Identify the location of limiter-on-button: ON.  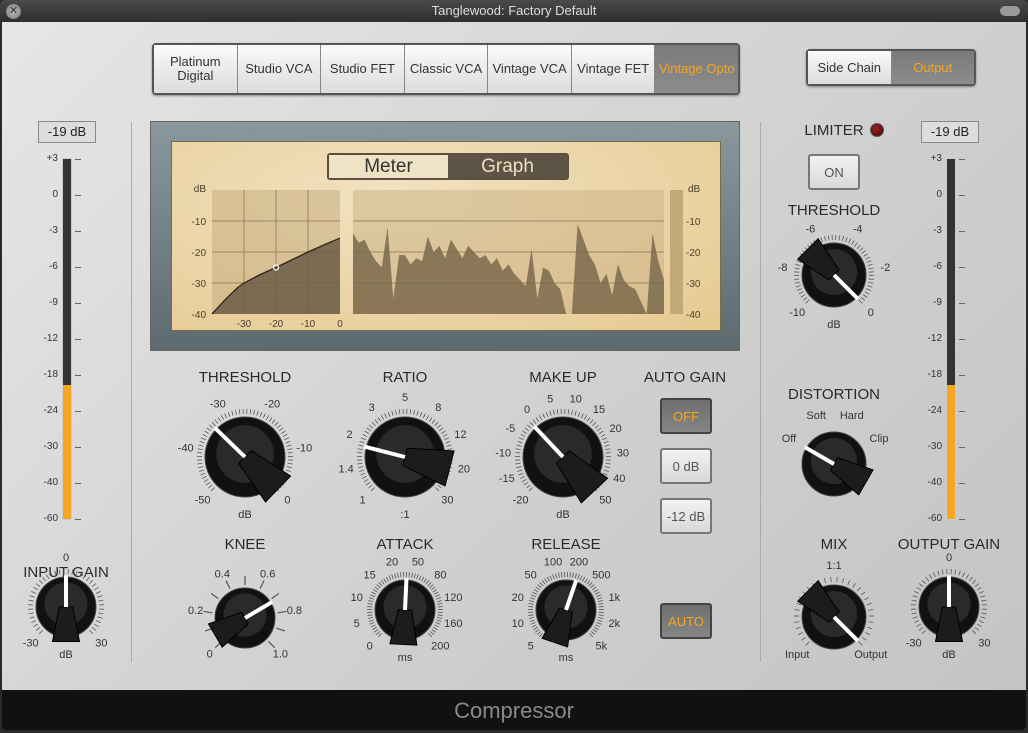
(834, 172).